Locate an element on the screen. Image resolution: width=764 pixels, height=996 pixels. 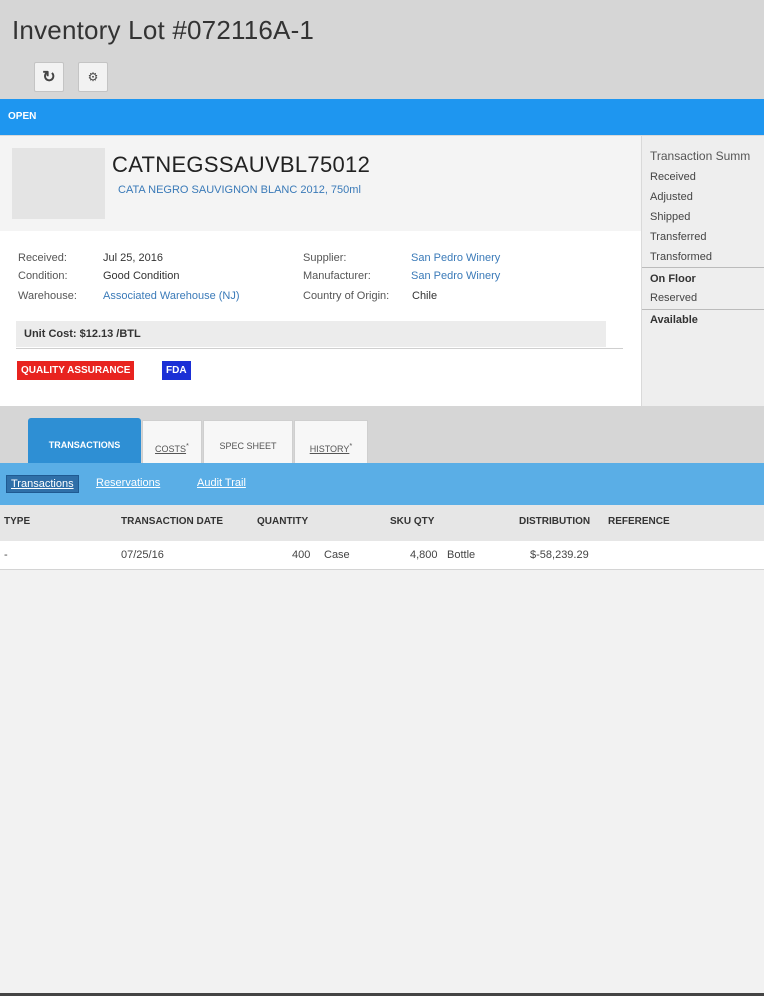
cell-sku-unit: Bottle is located at coordinates (461, 555).